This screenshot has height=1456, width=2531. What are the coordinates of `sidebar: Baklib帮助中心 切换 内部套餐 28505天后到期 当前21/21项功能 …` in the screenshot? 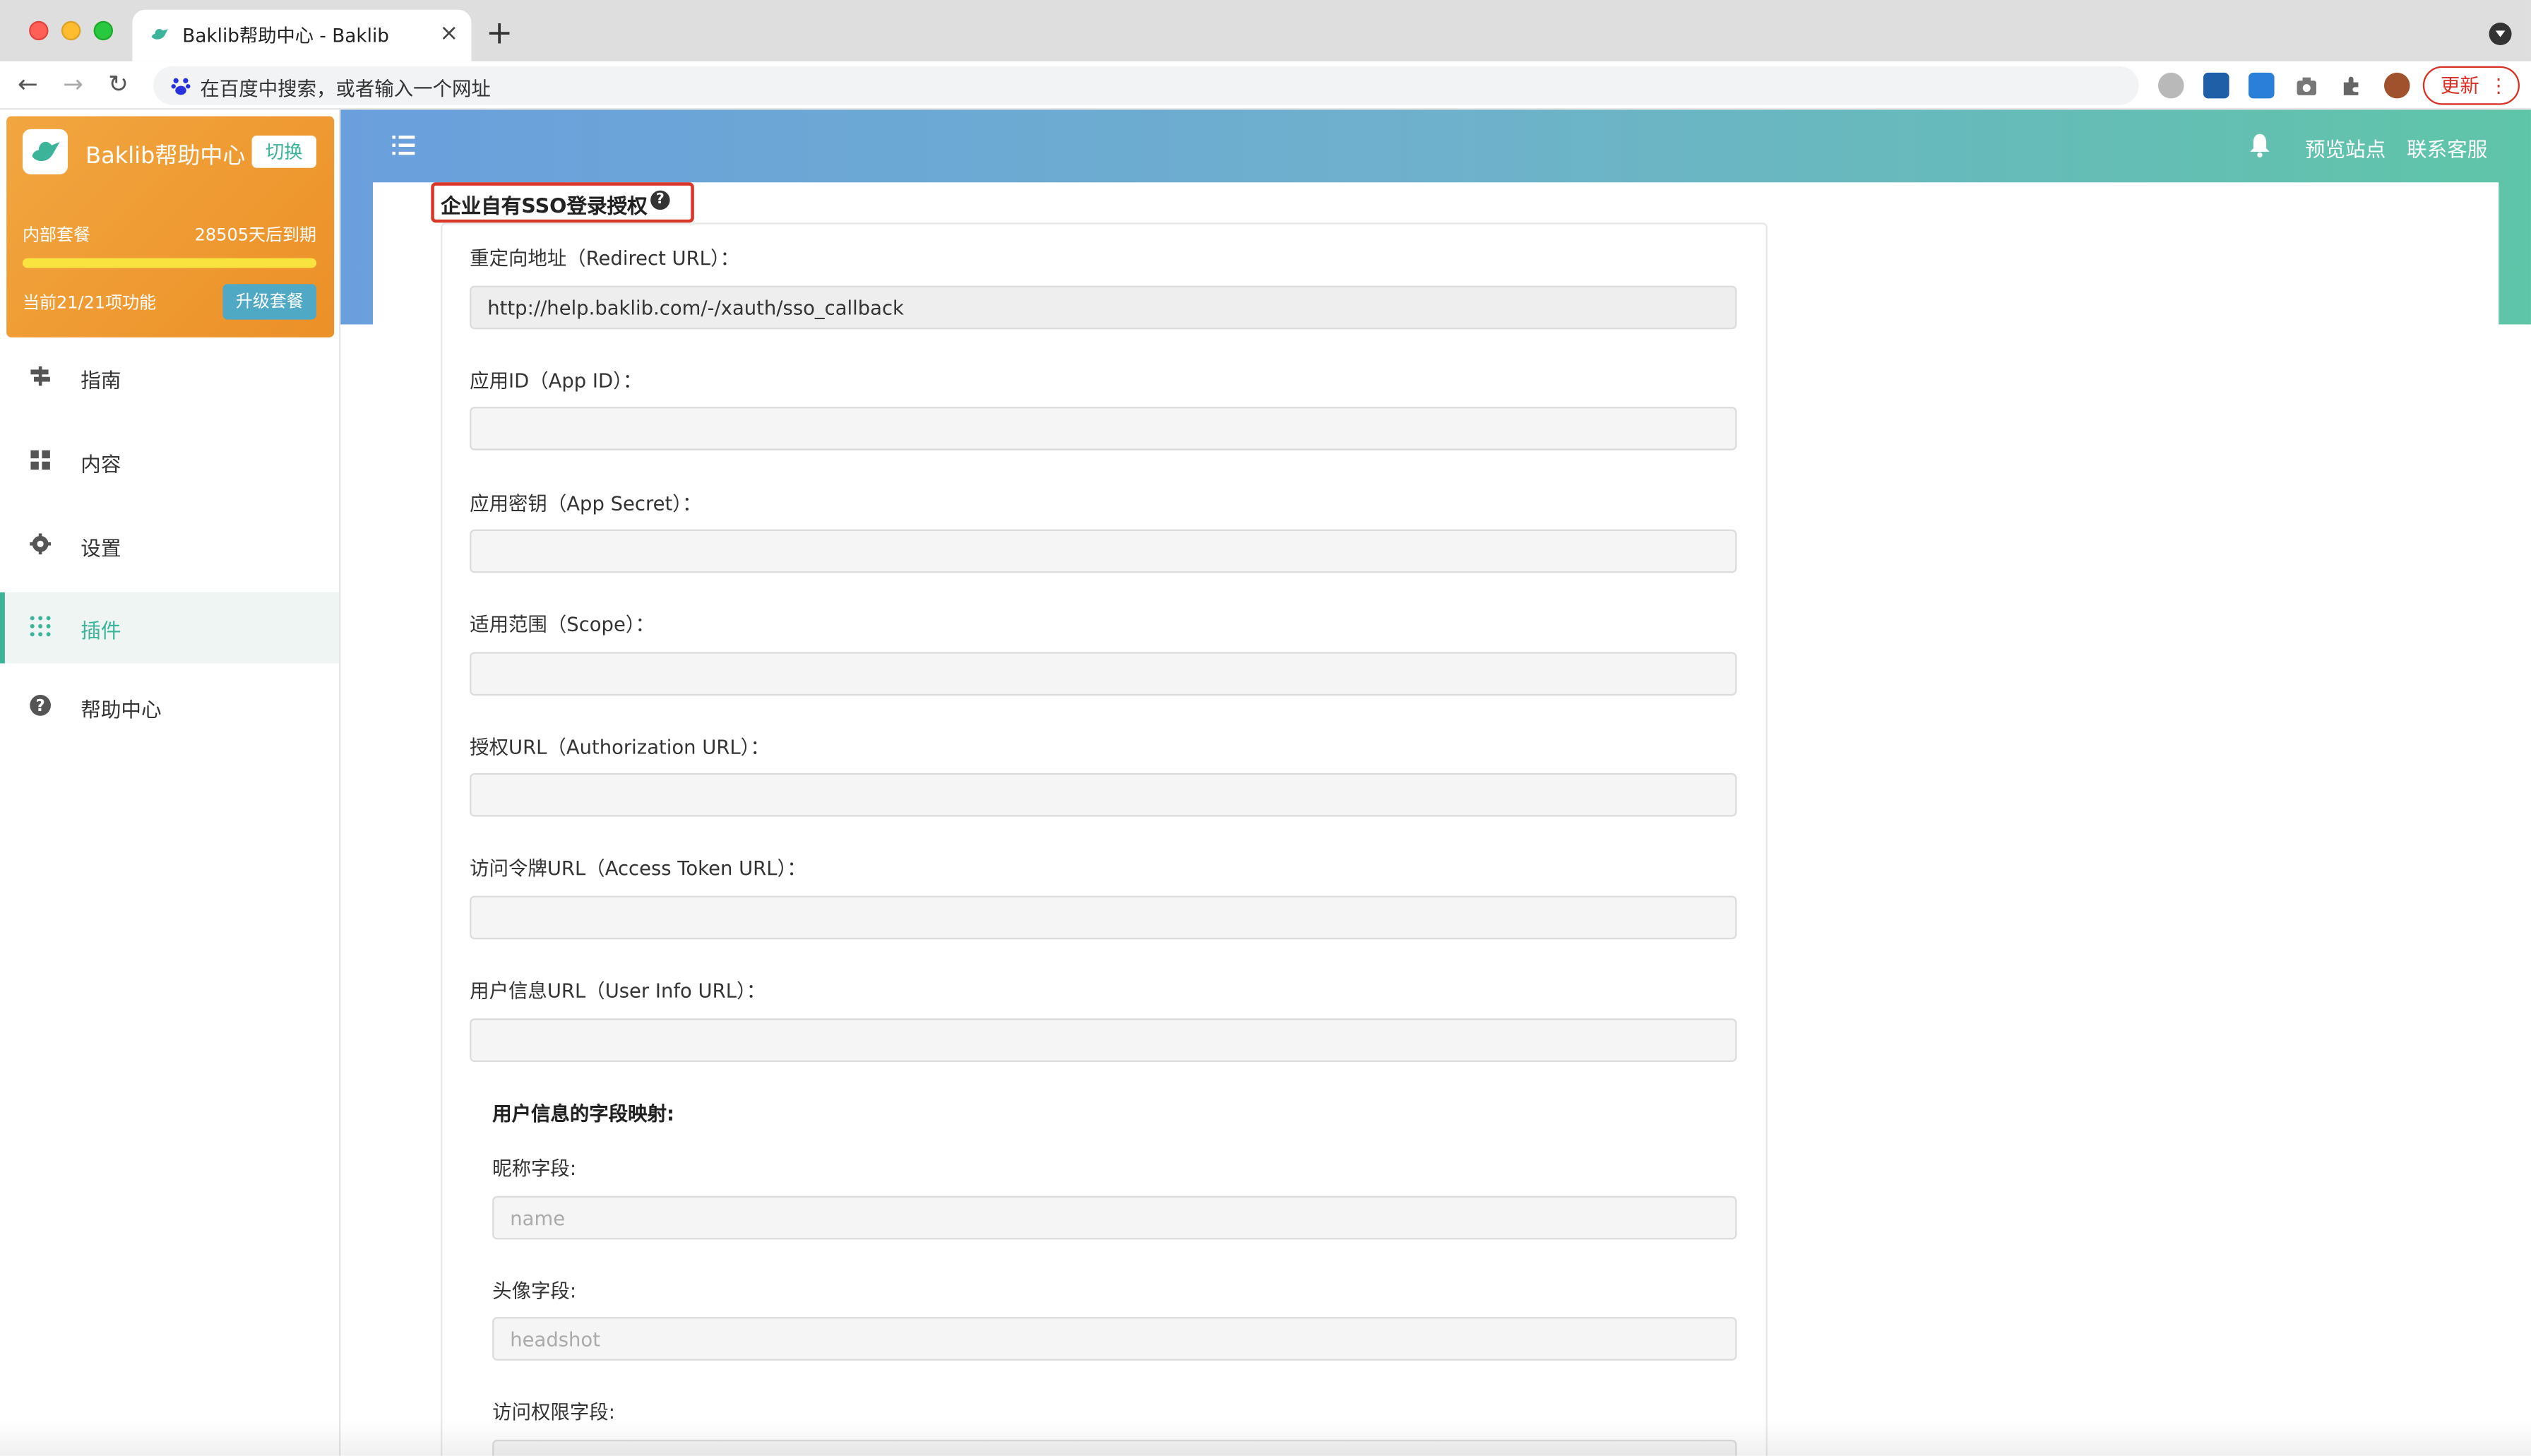 It's located at (170, 782).